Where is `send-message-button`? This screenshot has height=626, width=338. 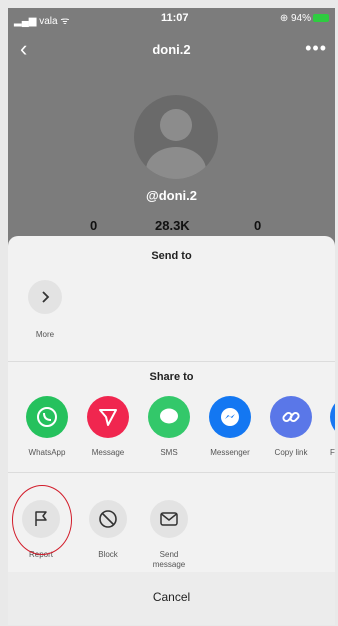
send-message-button is located at coordinates (169, 519).